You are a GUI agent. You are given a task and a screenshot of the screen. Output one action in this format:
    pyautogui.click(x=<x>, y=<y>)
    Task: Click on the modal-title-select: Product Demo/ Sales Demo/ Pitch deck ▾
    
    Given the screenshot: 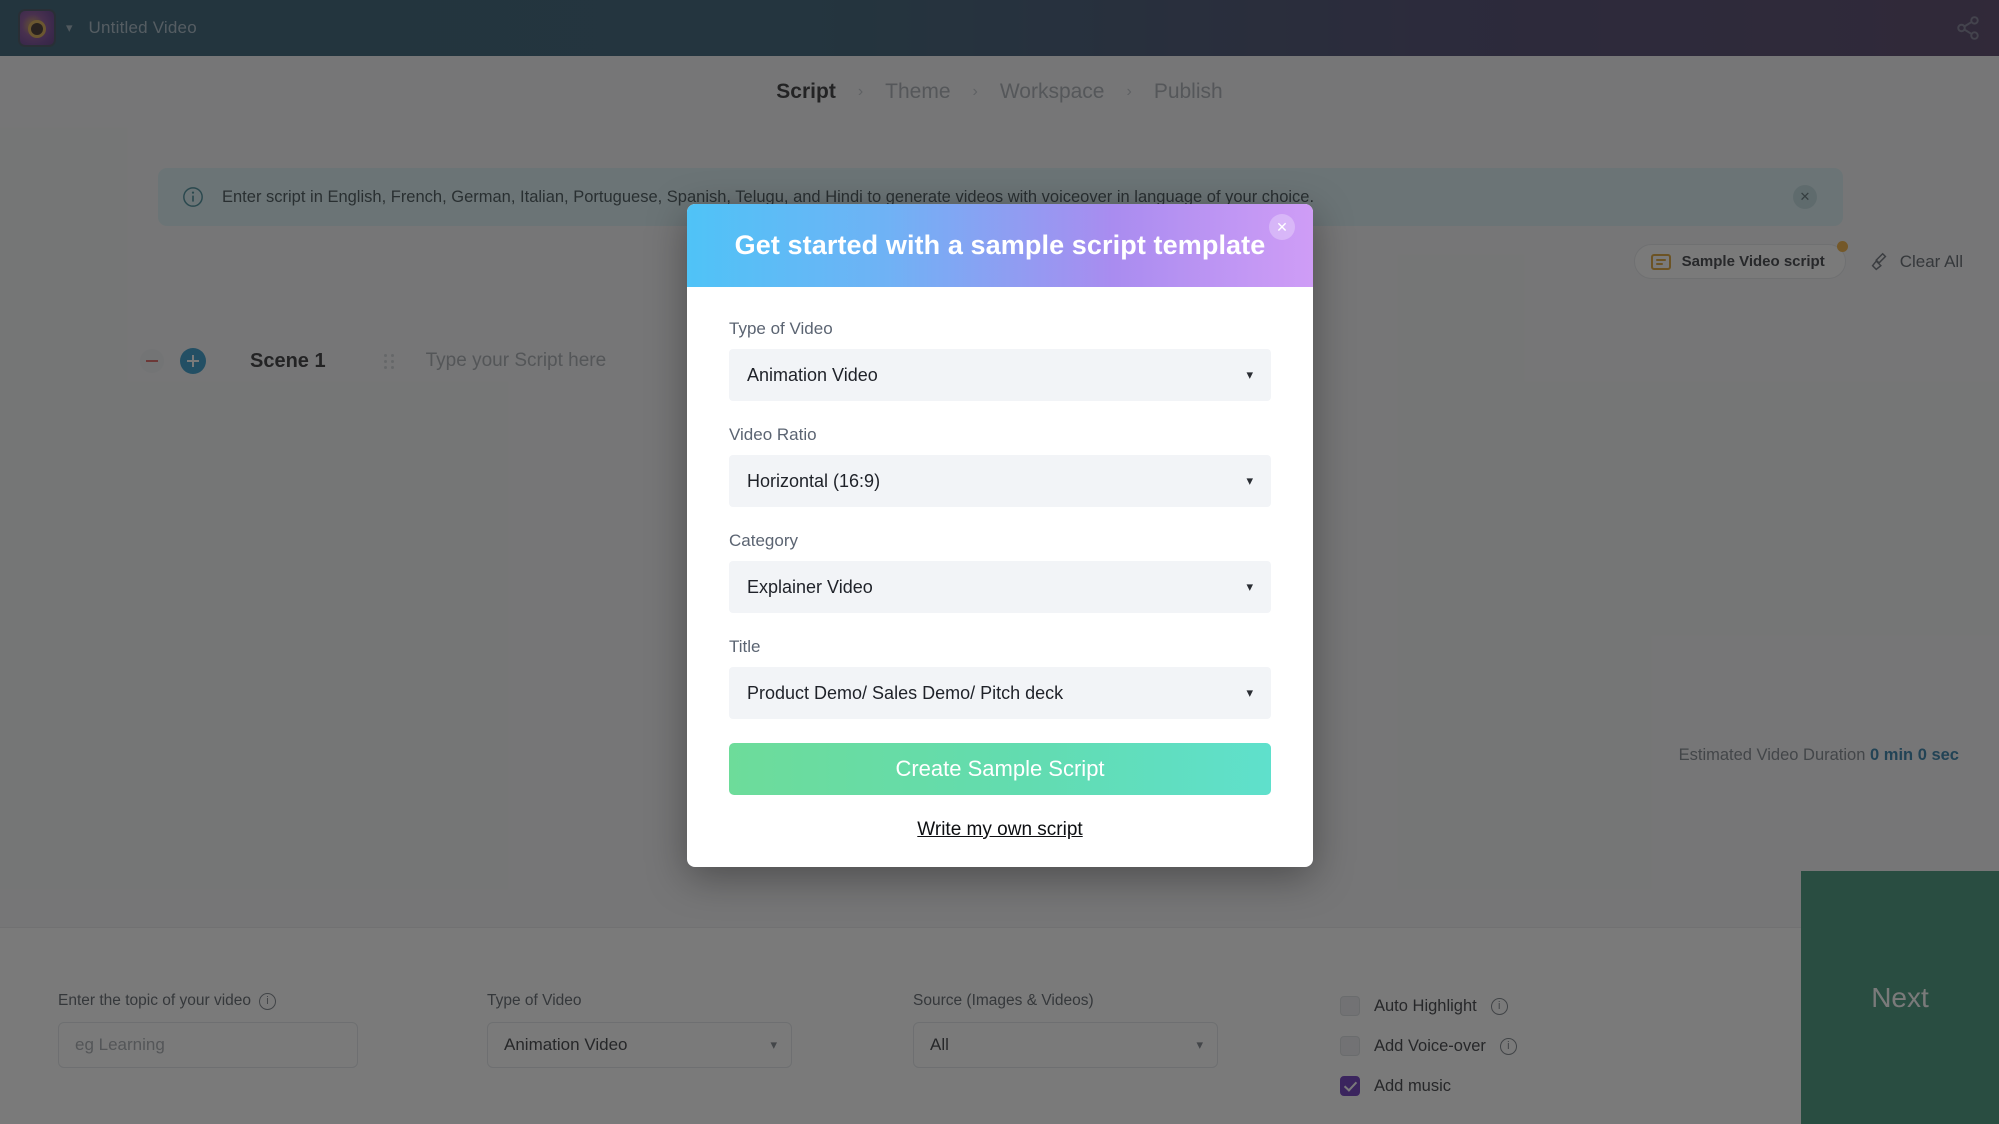 What is the action you would take?
    pyautogui.click(x=1000, y=693)
    